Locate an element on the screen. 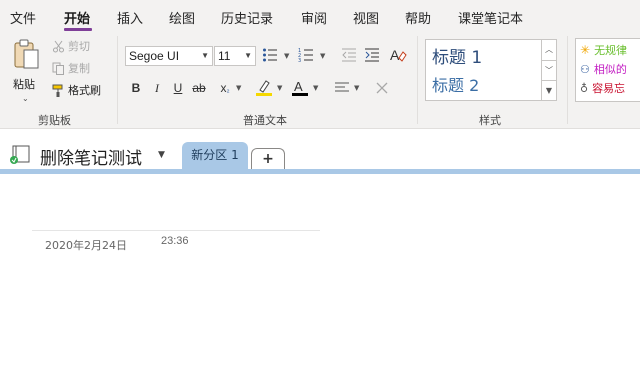 This screenshot has height=369, width=640. format-painter-icon is located at coordinates (57, 90).